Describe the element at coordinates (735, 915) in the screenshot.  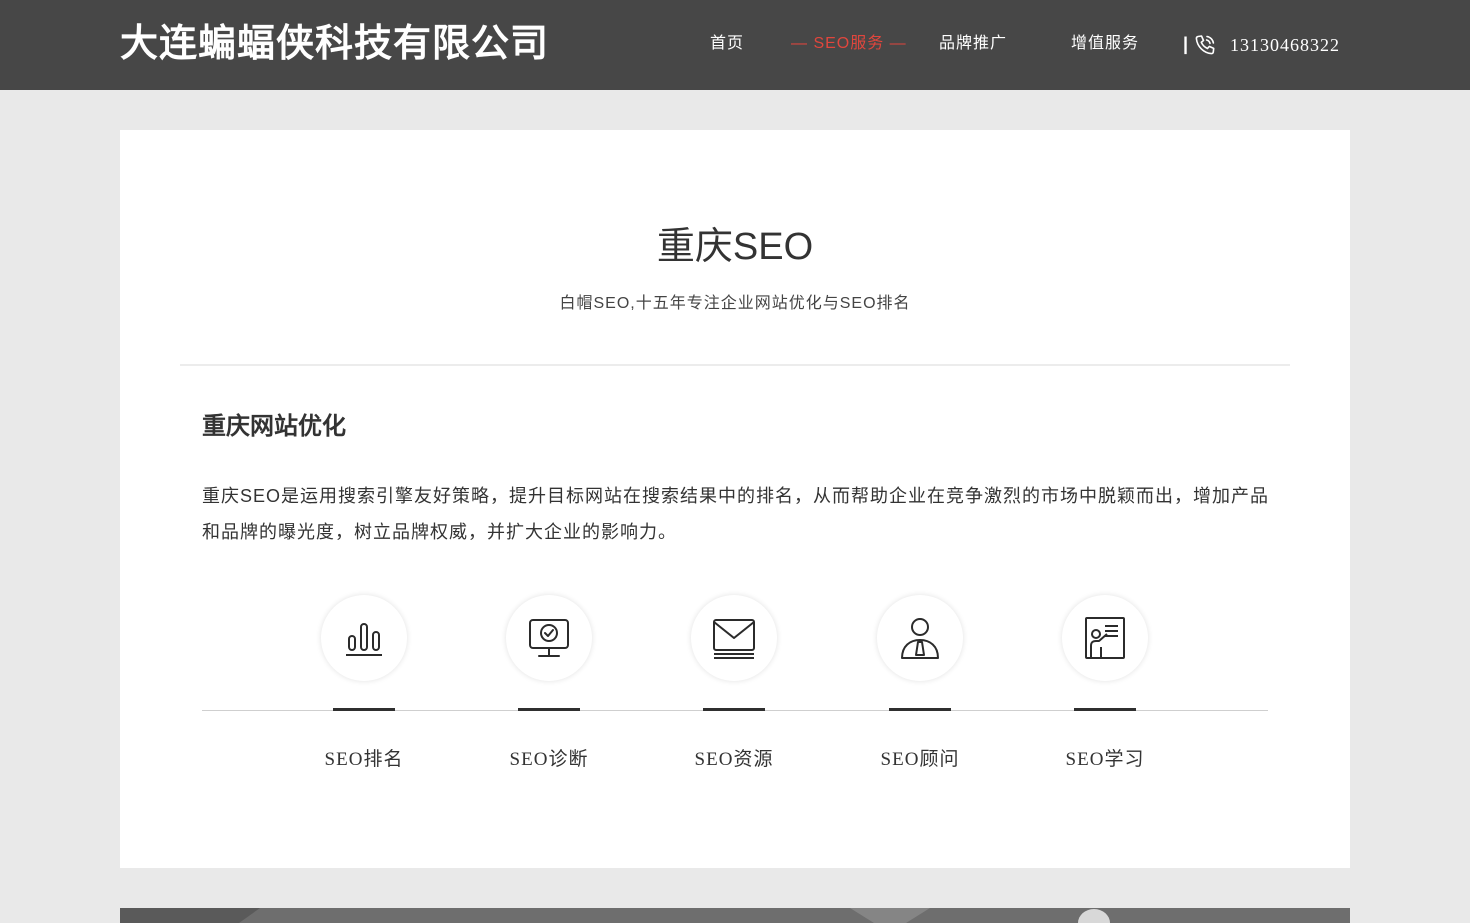
I see `bottom-banner` at that location.